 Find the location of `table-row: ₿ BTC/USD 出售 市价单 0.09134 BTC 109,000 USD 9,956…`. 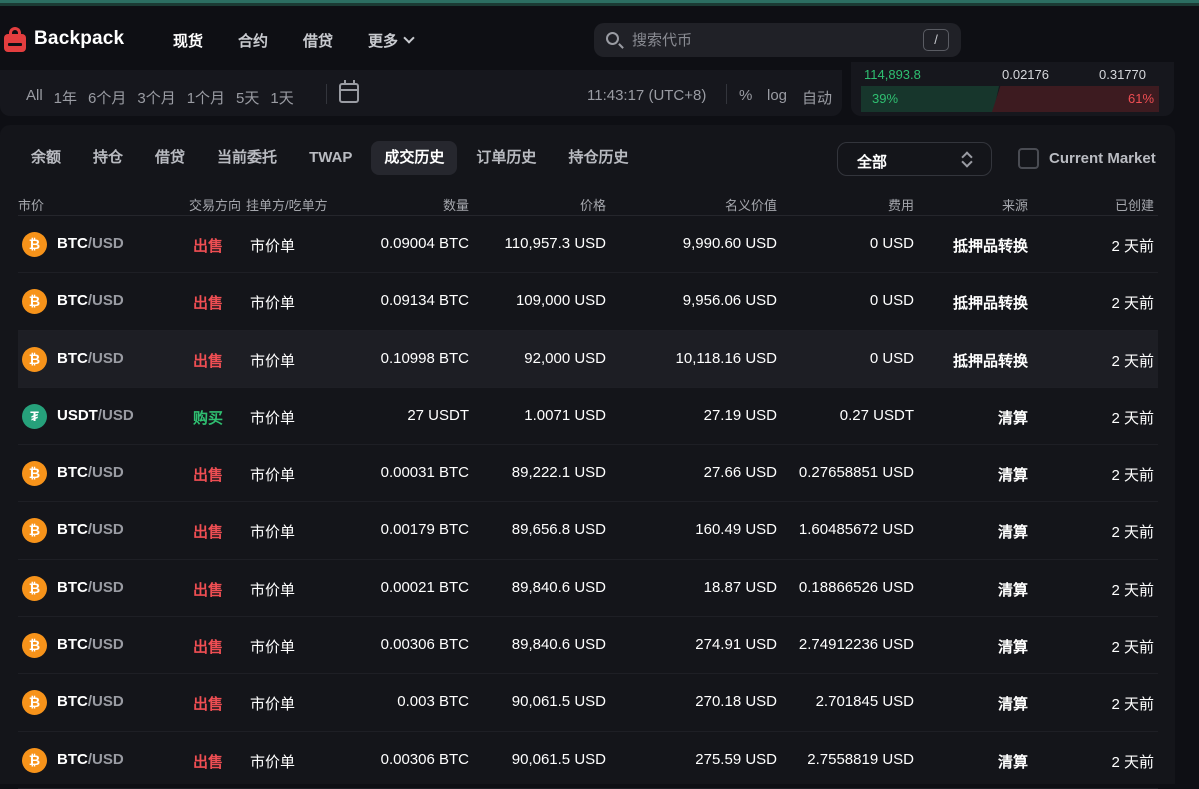

table-row: ₿ BTC/USD 出售 市价单 0.09134 BTC 109,000 USD 9,956… is located at coordinates (588, 302).